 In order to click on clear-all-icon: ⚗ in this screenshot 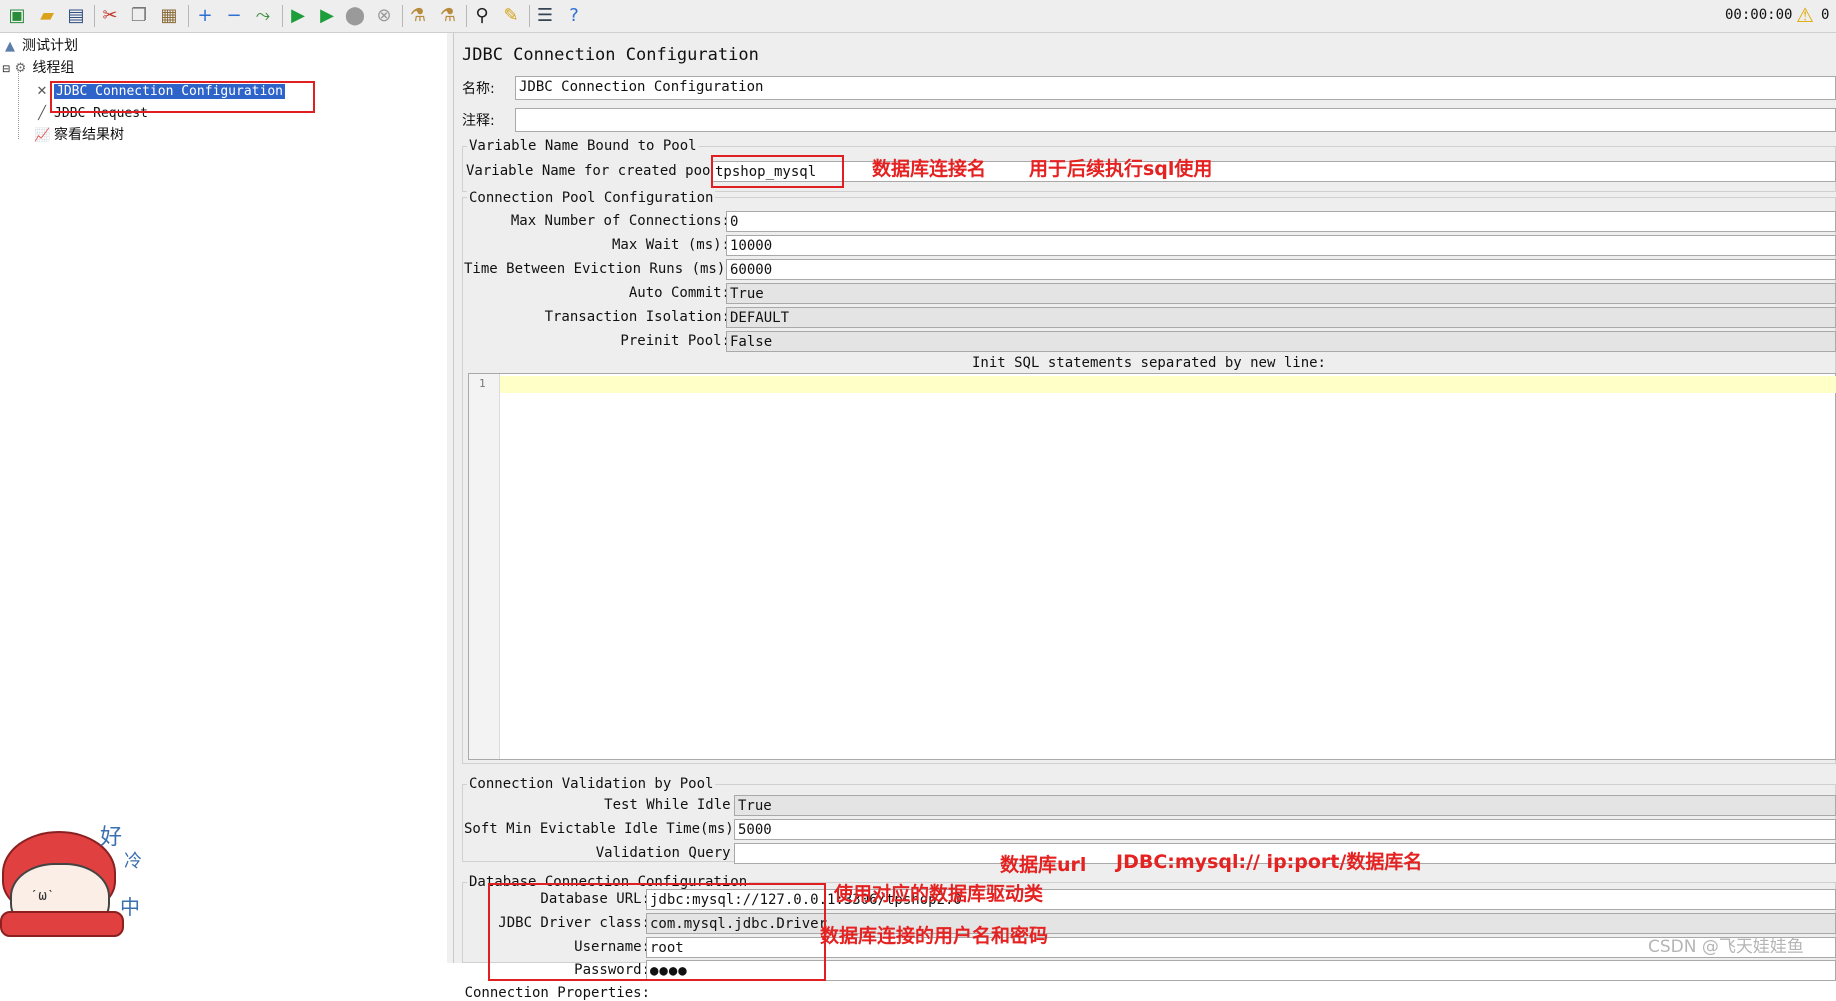, I will do `click(448, 16)`.